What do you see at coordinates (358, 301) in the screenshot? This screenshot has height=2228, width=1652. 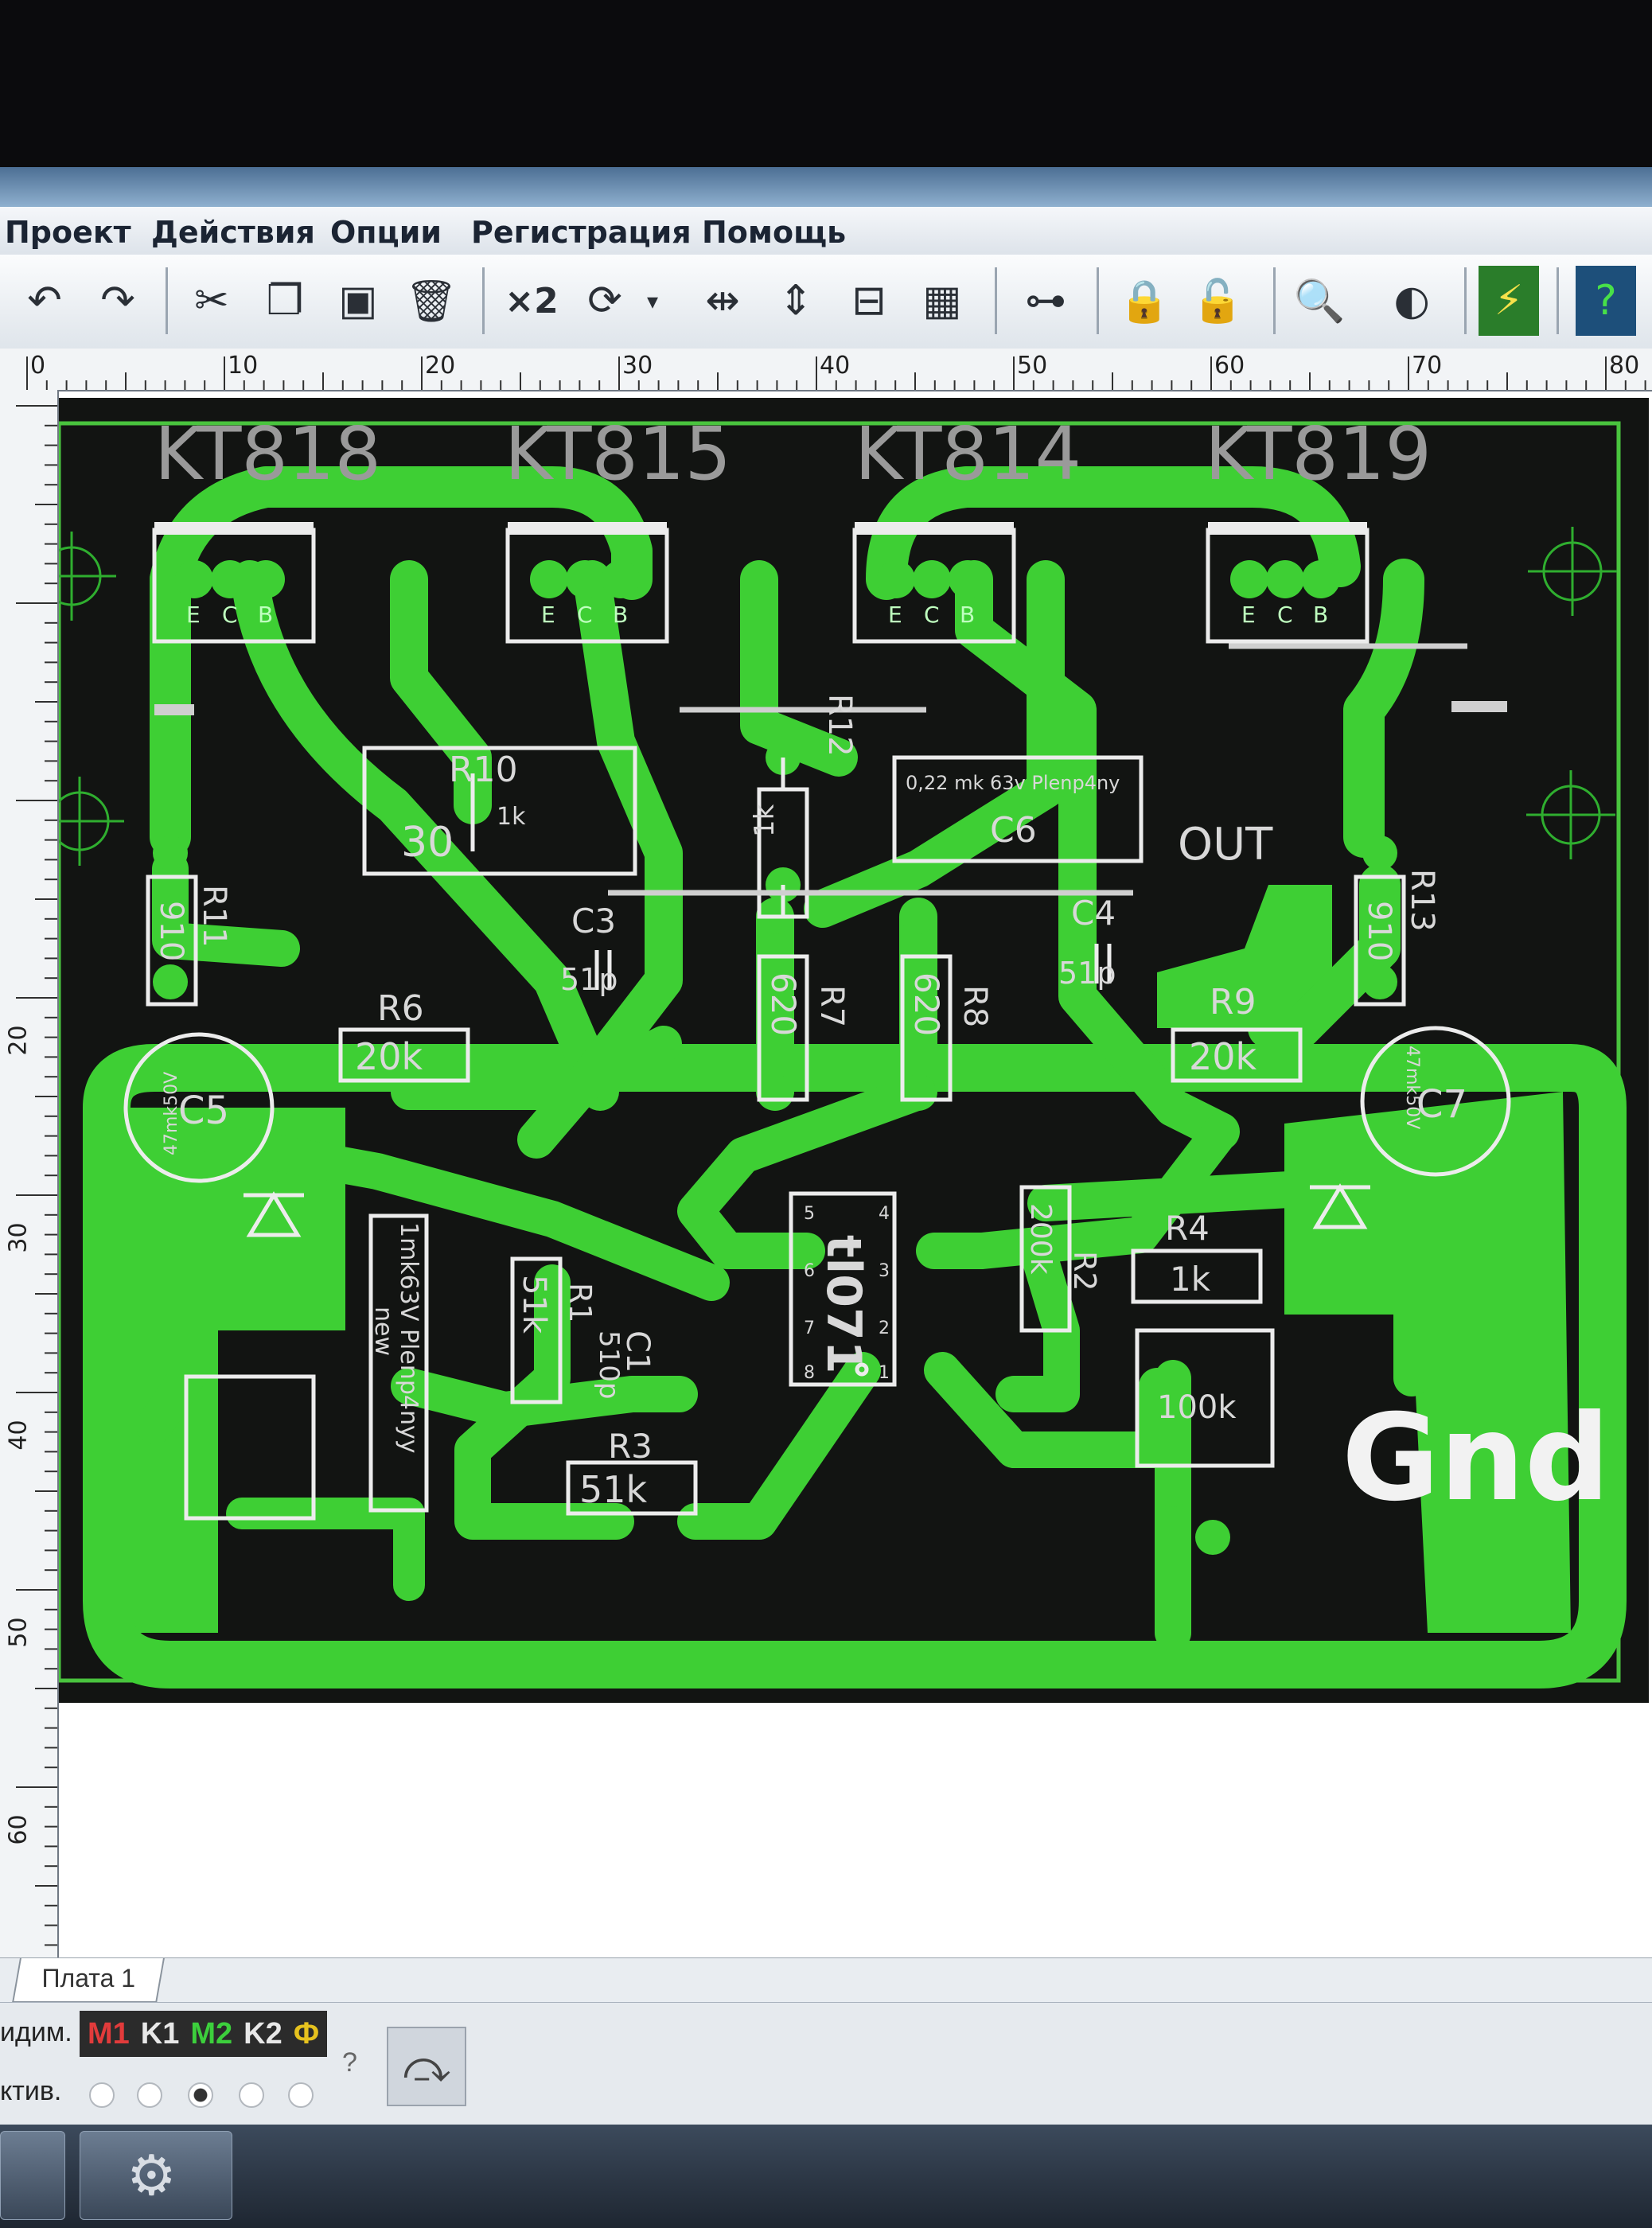 I see `paste-icon: ▣` at bounding box center [358, 301].